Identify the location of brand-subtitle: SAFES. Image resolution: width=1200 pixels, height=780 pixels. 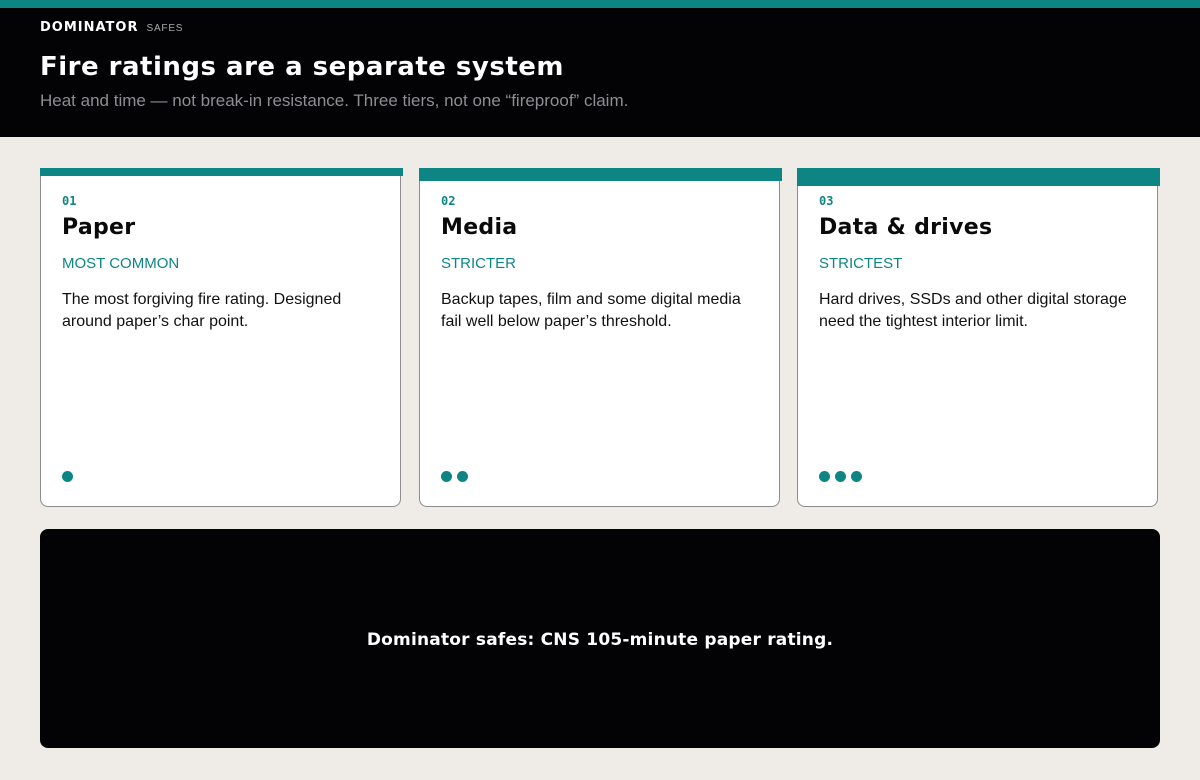
(165, 28).